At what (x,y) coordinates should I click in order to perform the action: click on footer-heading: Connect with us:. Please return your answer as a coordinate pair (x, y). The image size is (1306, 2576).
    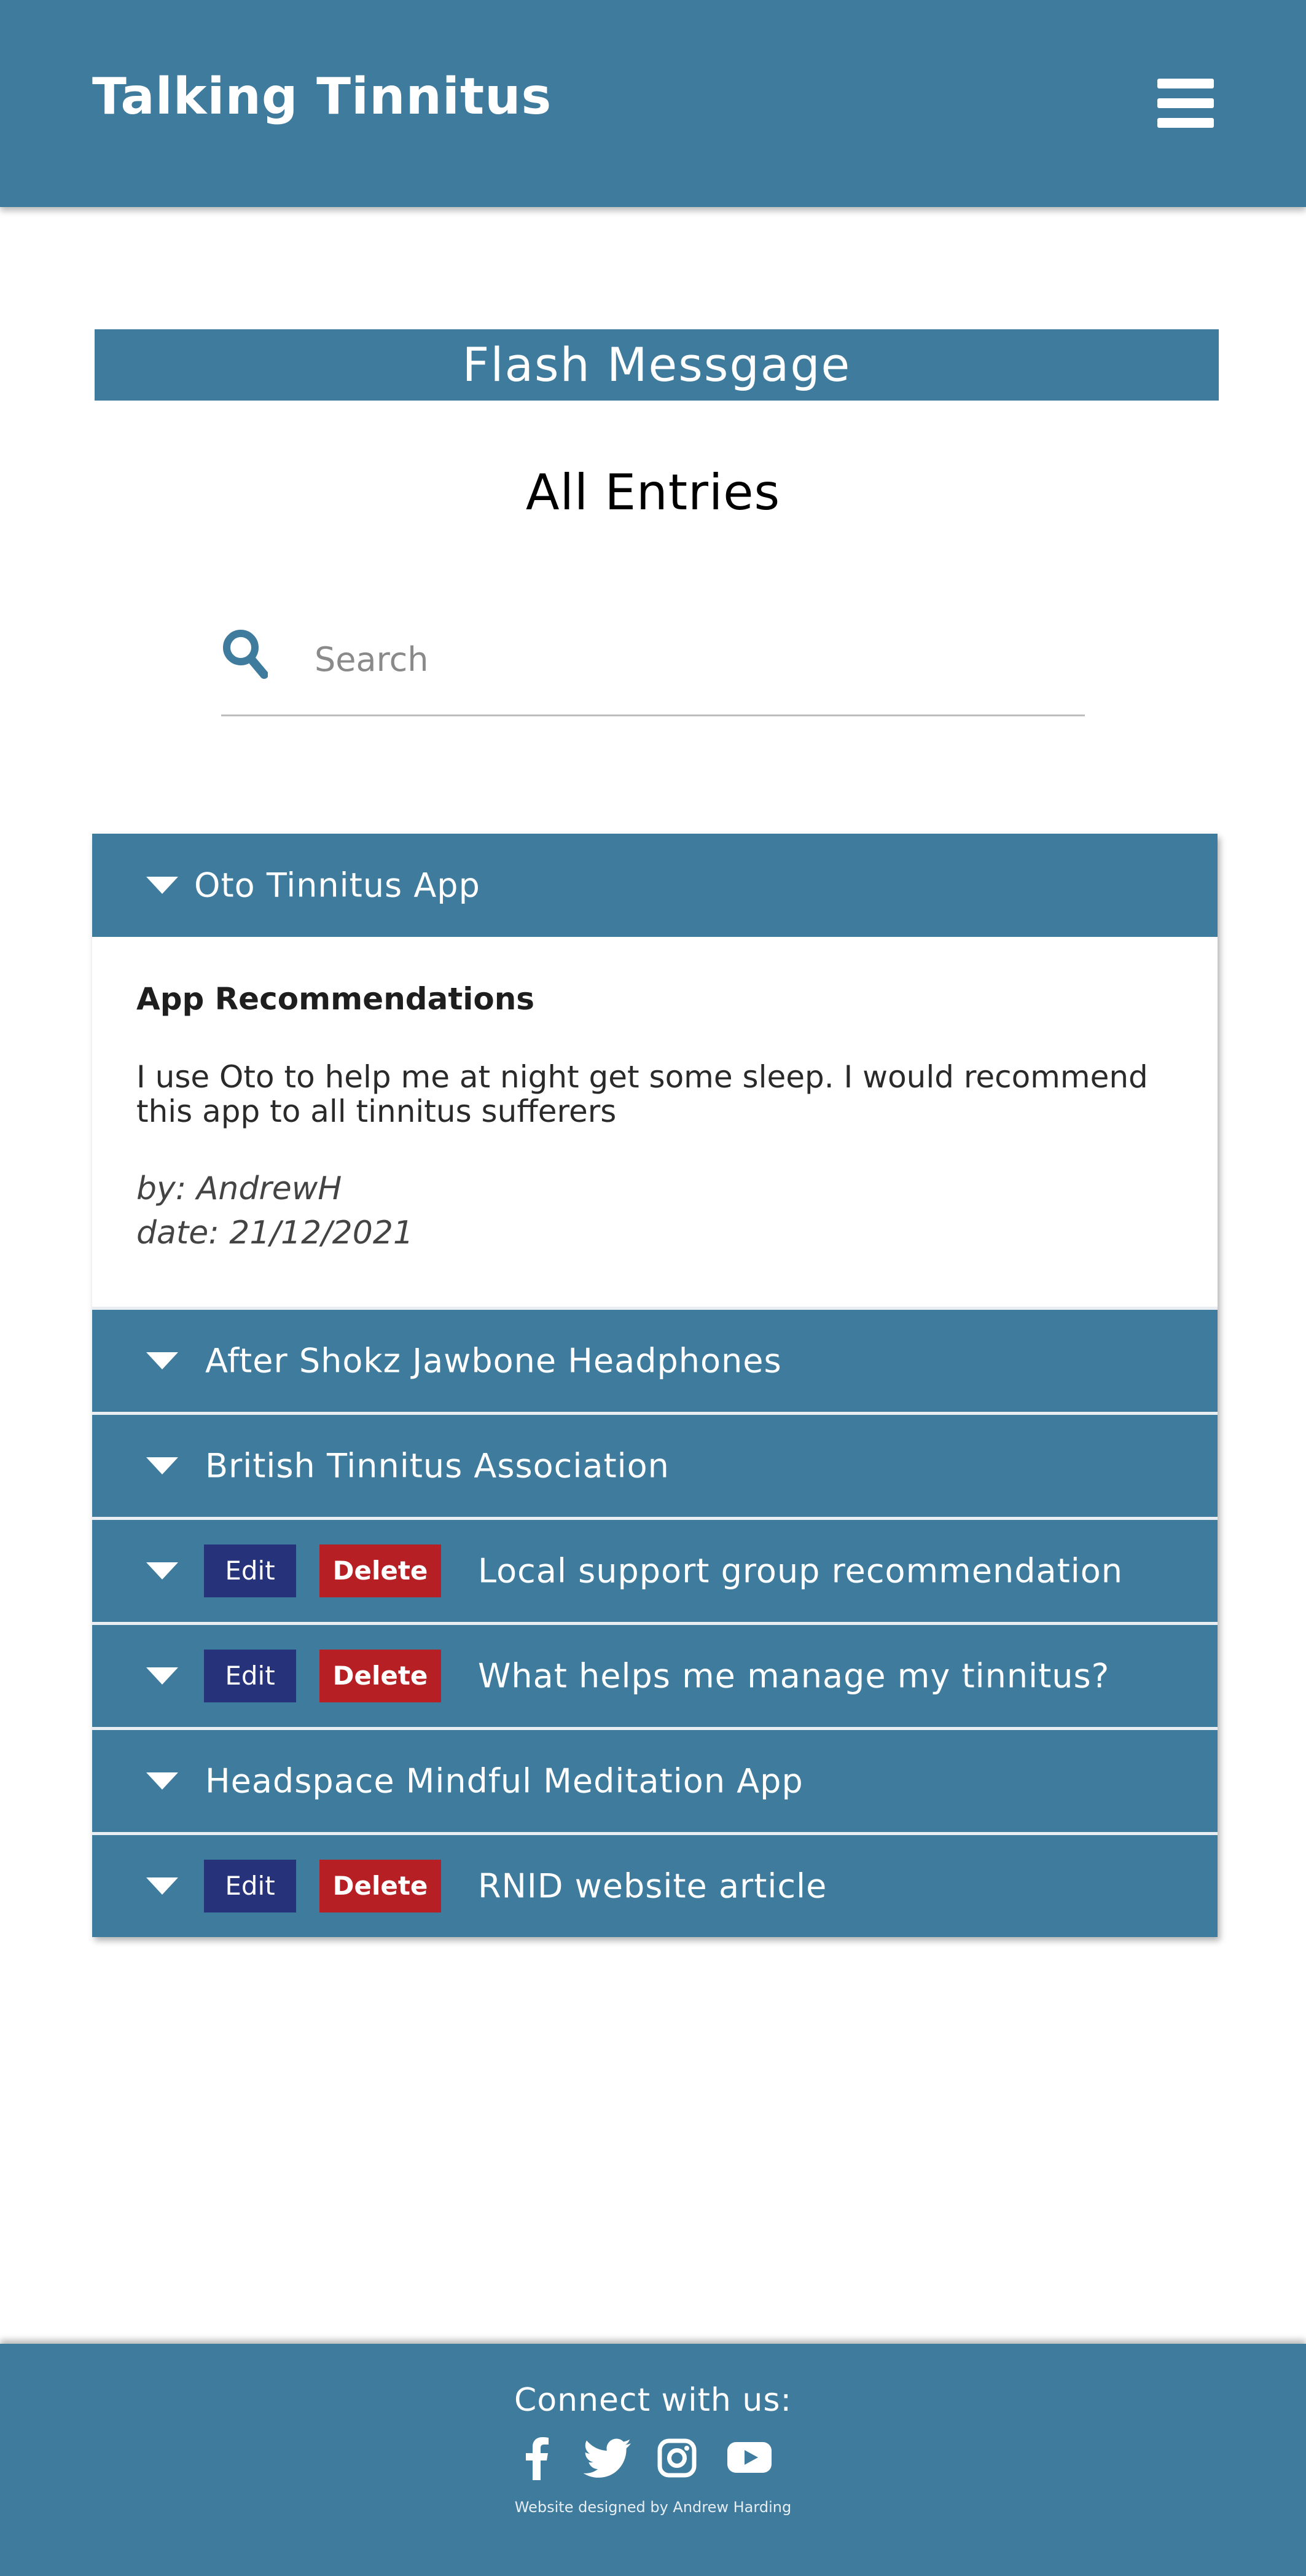
    Looking at the image, I should click on (653, 2400).